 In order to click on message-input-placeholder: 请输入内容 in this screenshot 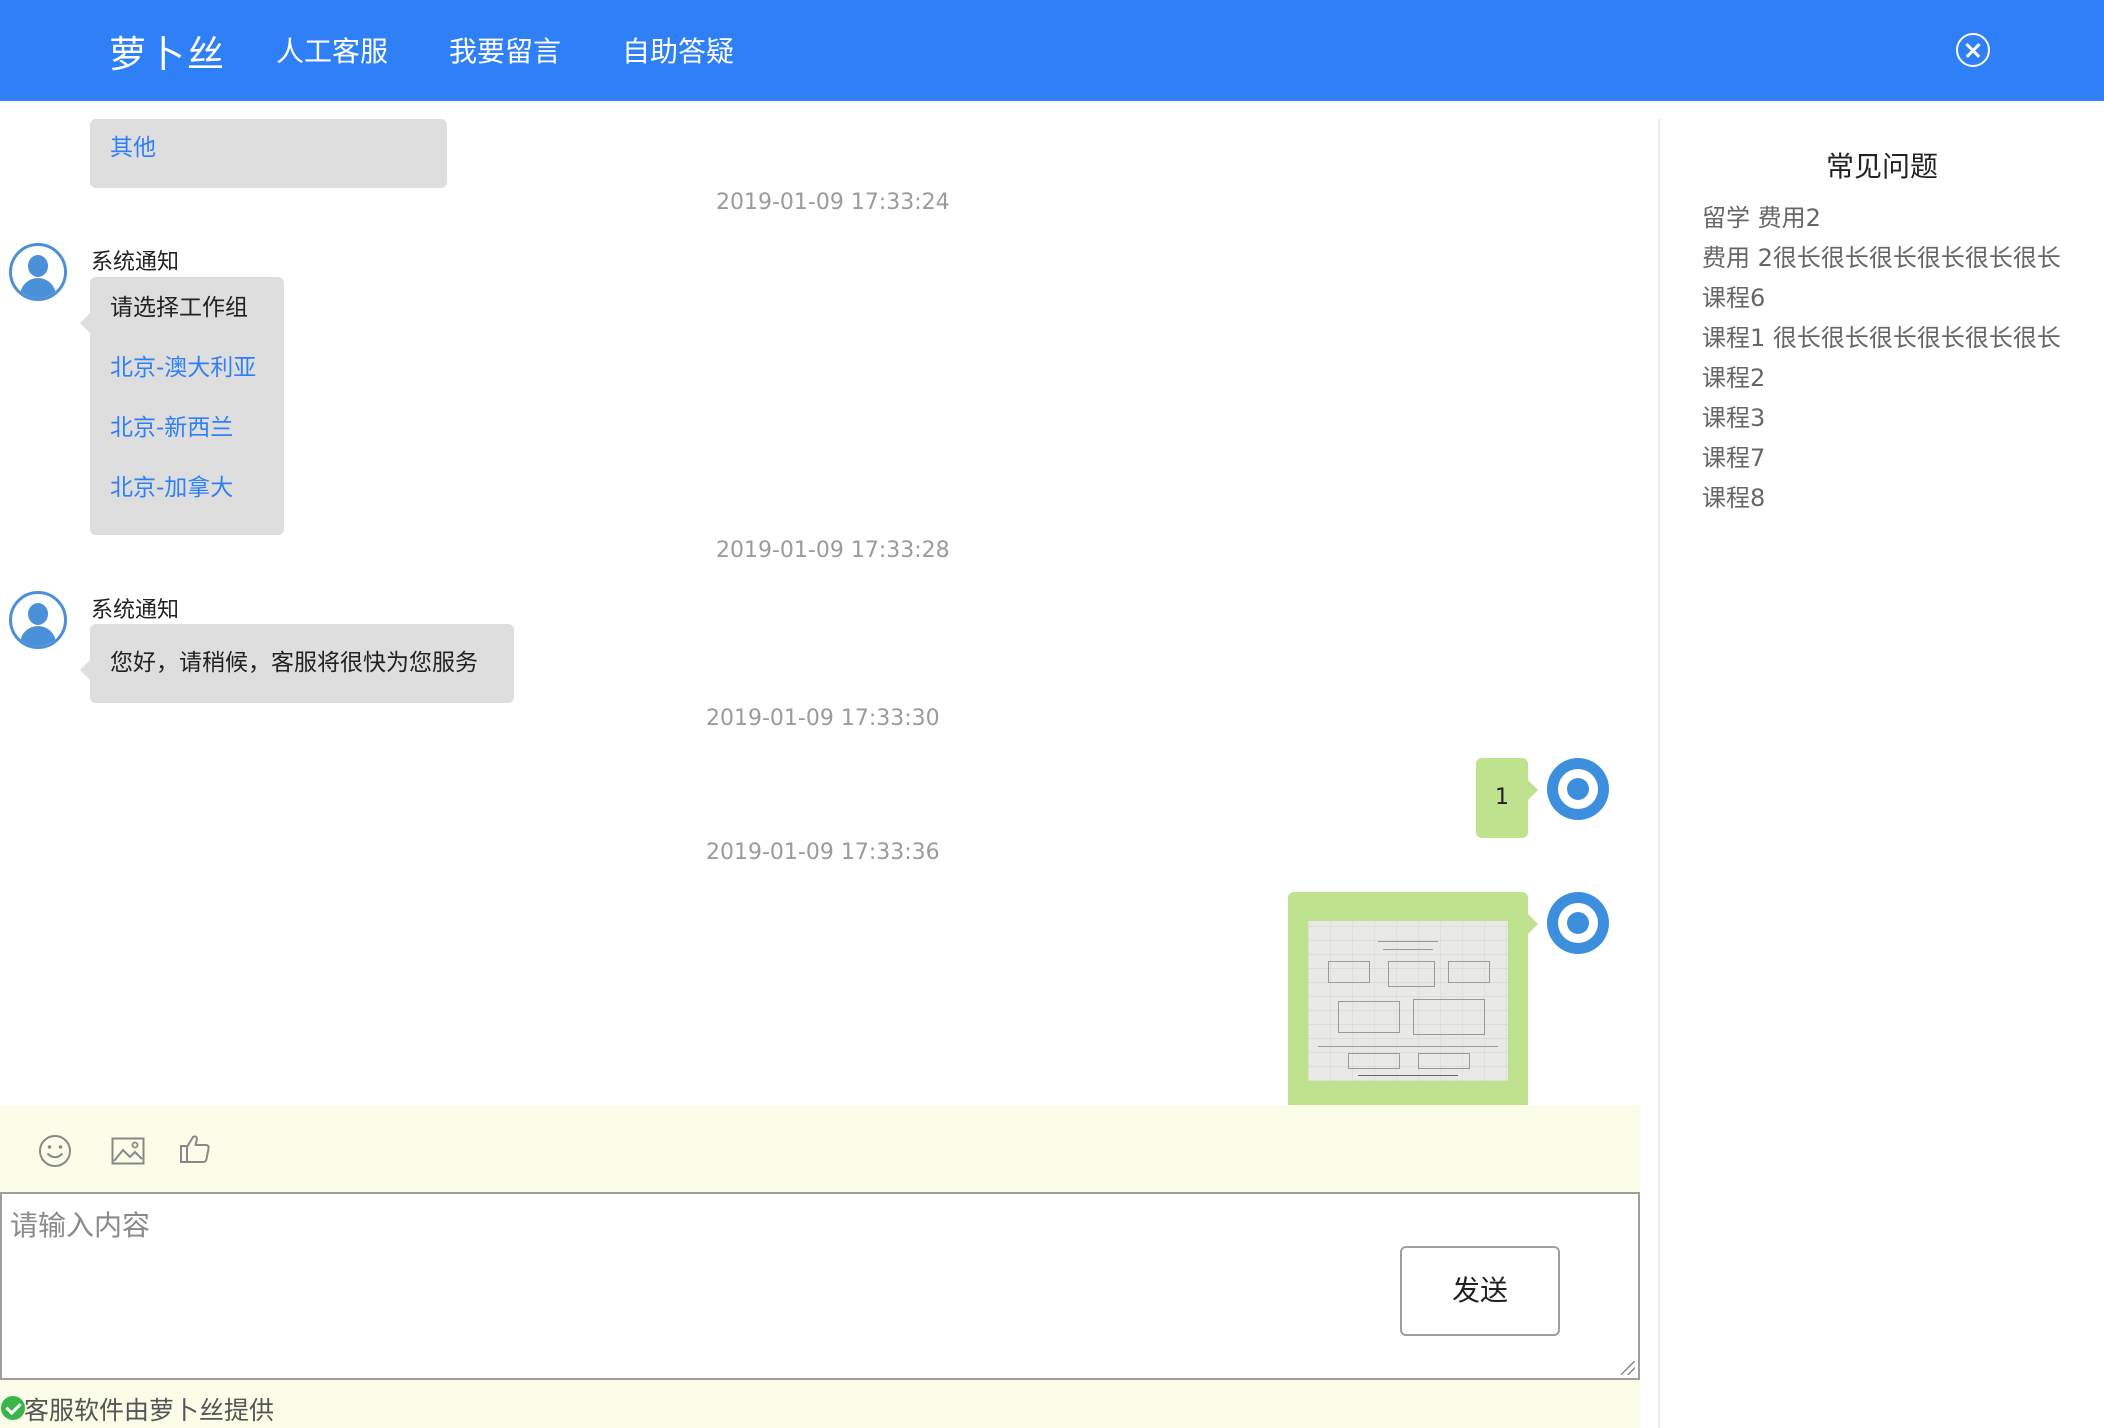, I will do `click(80, 1225)`.